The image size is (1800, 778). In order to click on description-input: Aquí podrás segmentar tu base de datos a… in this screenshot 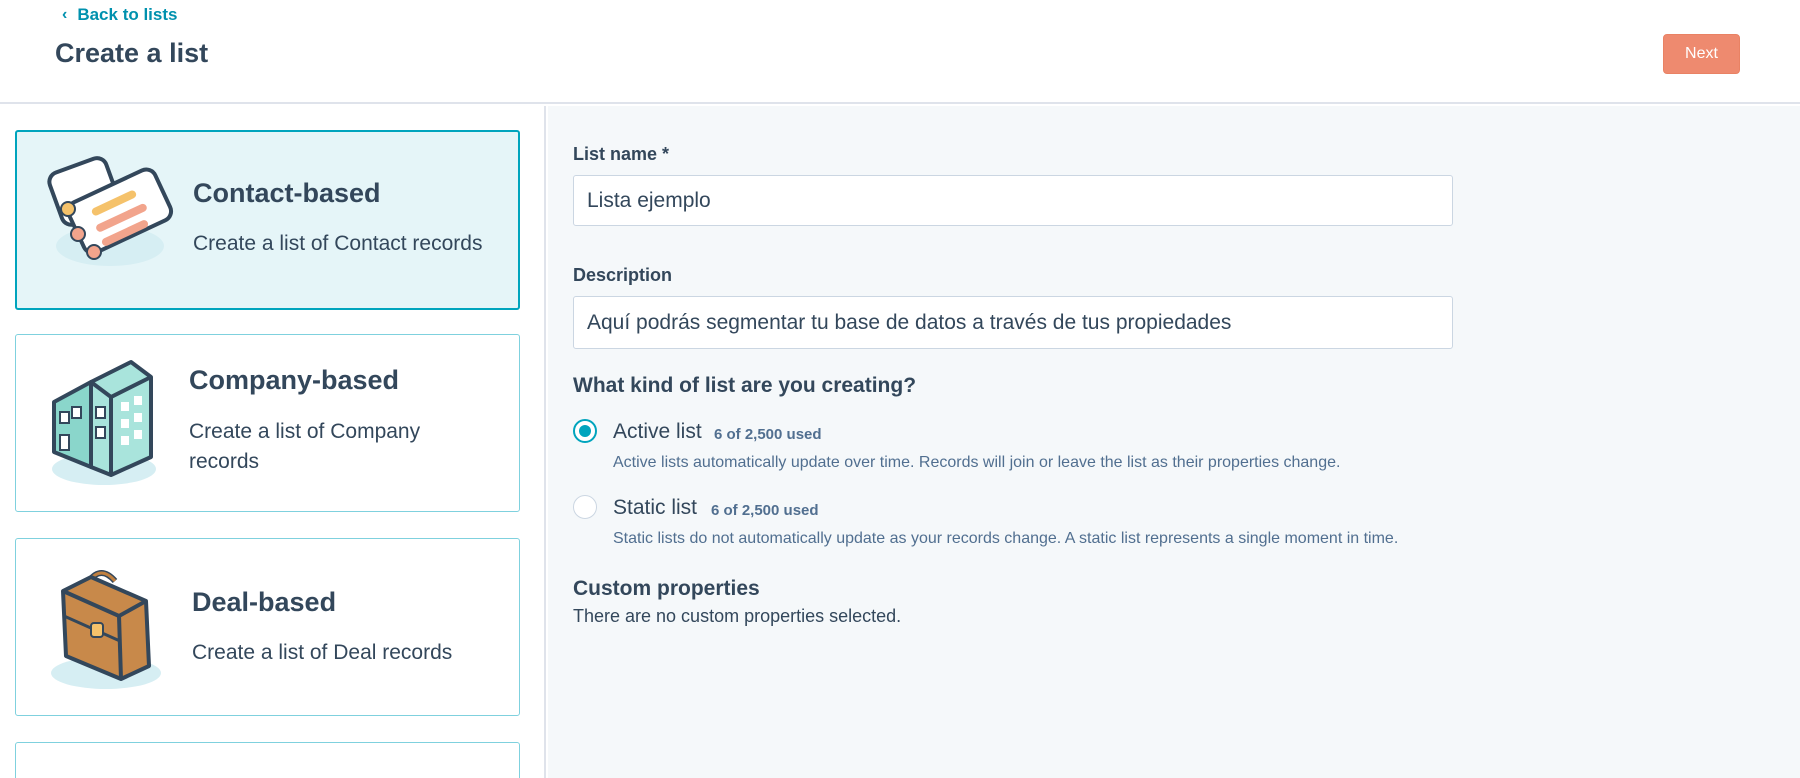, I will do `click(1013, 322)`.